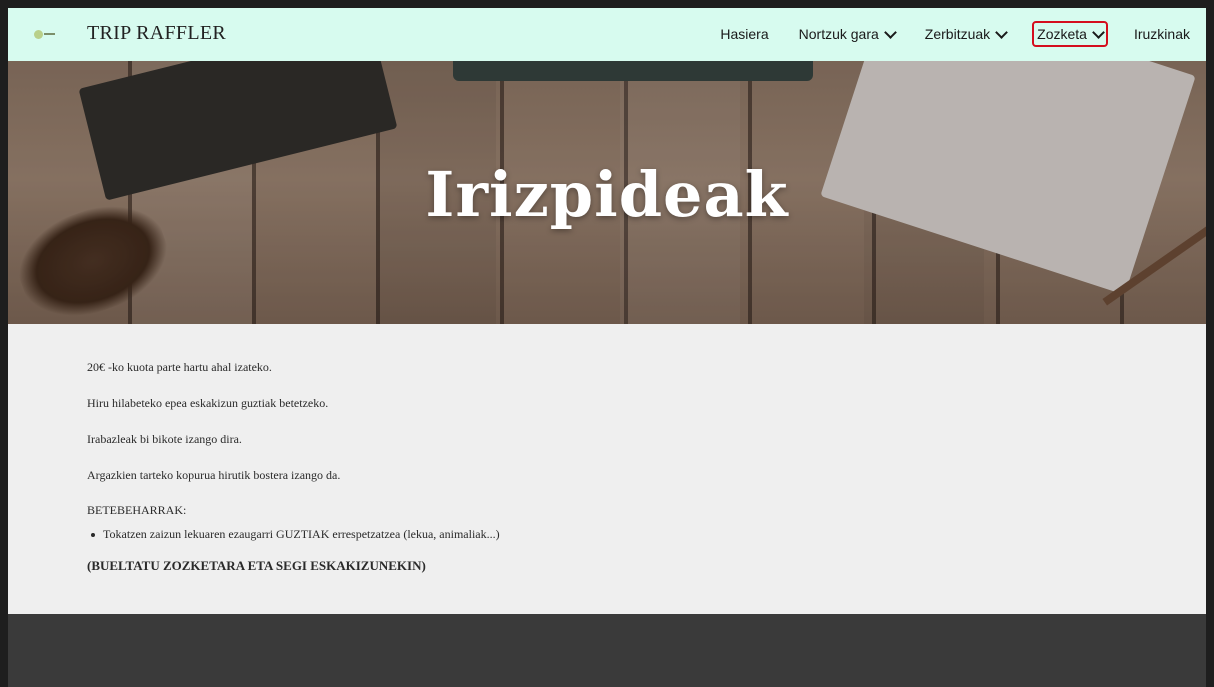 Image resolution: width=1214 pixels, height=687 pixels. I want to click on paragraph: Irabazleak bi bikote izango dira., so click(164, 439).